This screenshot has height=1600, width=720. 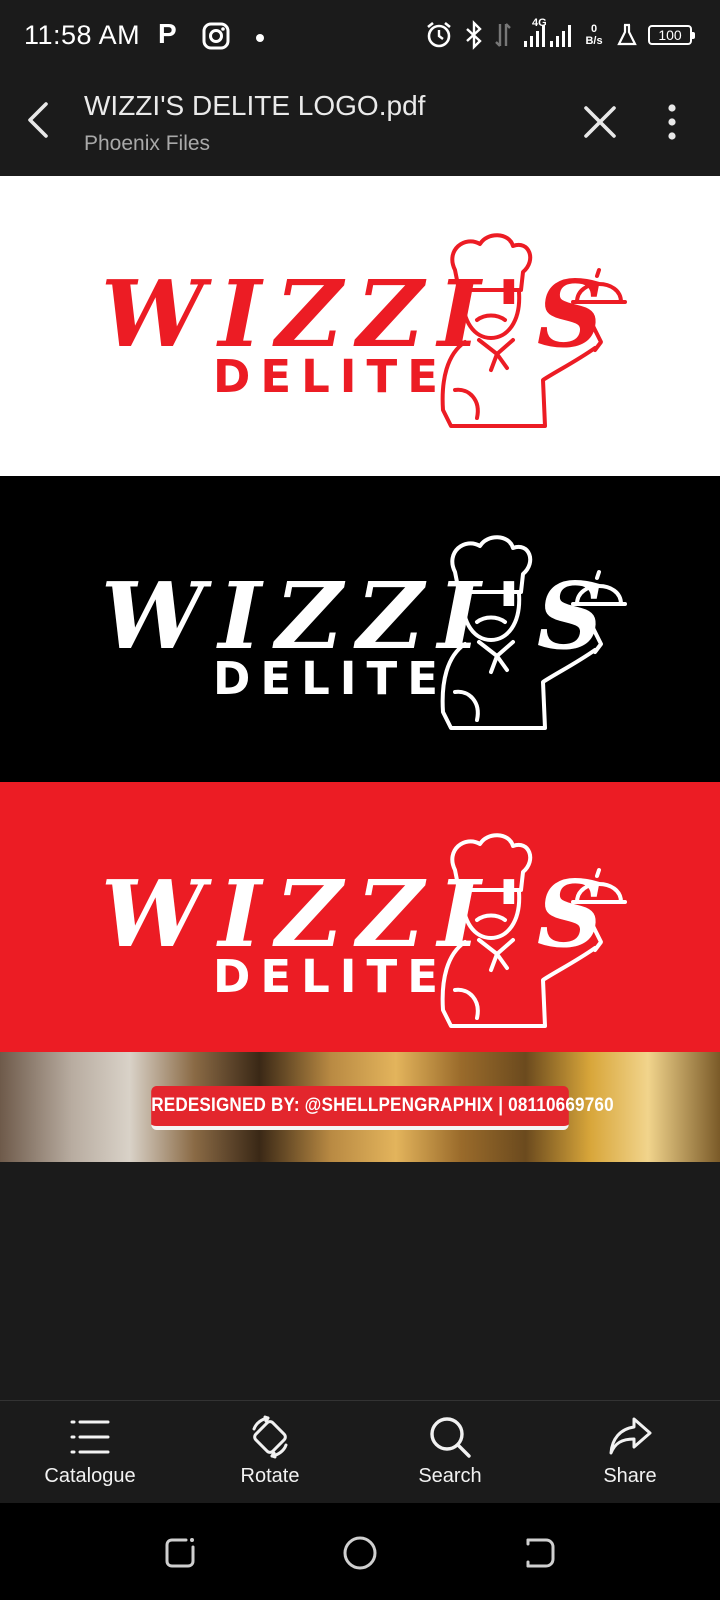 What do you see at coordinates (147, 143) in the screenshot?
I see `document-source: Phoenix Files` at bounding box center [147, 143].